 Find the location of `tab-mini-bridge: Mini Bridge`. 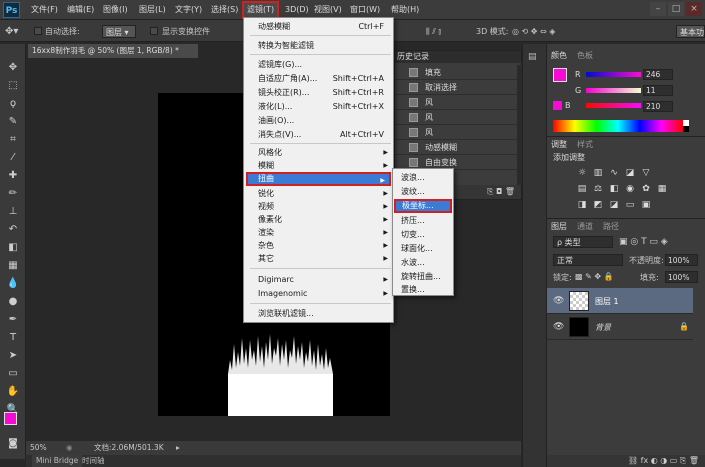

tab-mini-bridge: Mini Bridge is located at coordinates (57, 461).